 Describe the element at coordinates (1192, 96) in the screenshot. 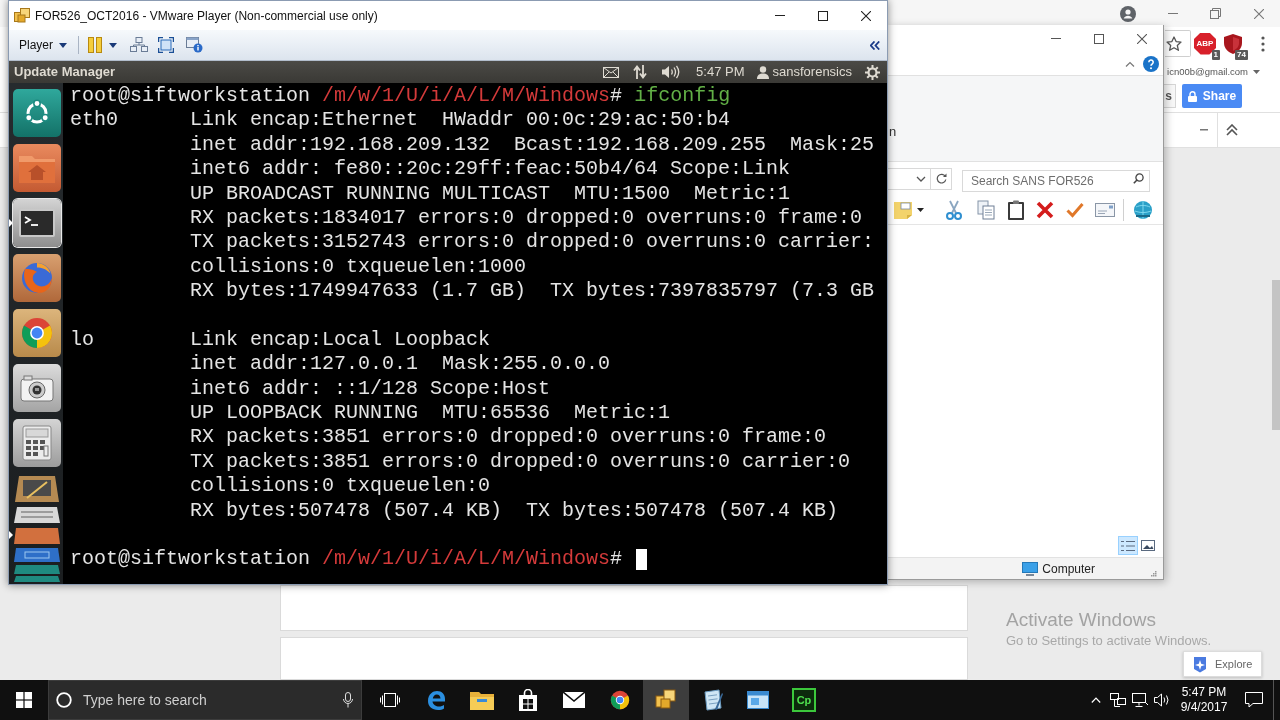

I see `lock-icon` at that location.